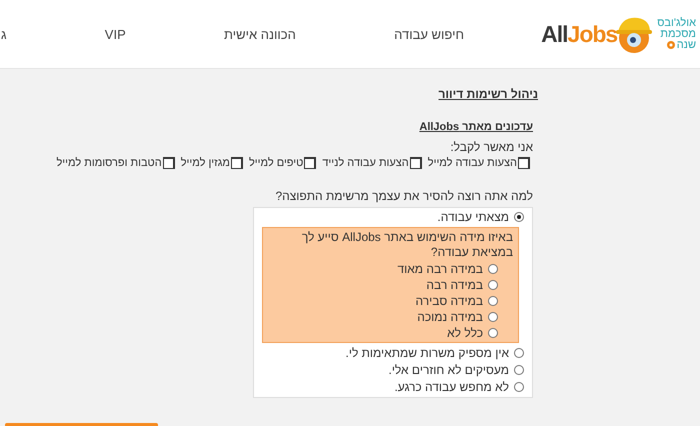 Image resolution: width=700 pixels, height=426 pixels. What do you see at coordinates (479, 163) in the screenshot?
I see `subscription-option: הצעות עבודה למייל` at bounding box center [479, 163].